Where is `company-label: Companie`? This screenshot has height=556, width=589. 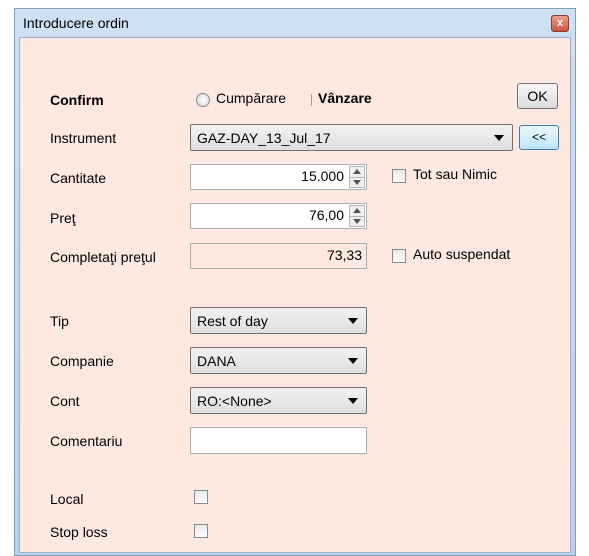 company-label: Companie is located at coordinates (82, 361).